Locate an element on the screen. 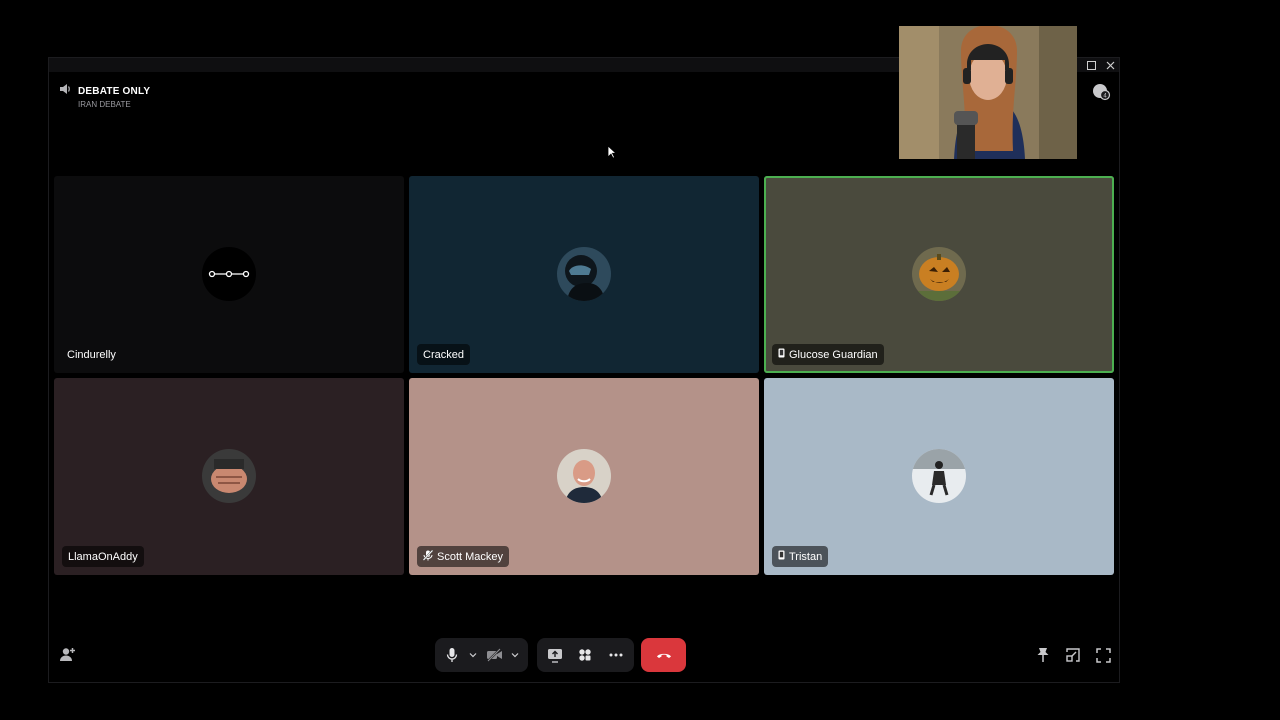 The width and height of the screenshot is (1280, 720). end-call-icon is located at coordinates (664, 655).